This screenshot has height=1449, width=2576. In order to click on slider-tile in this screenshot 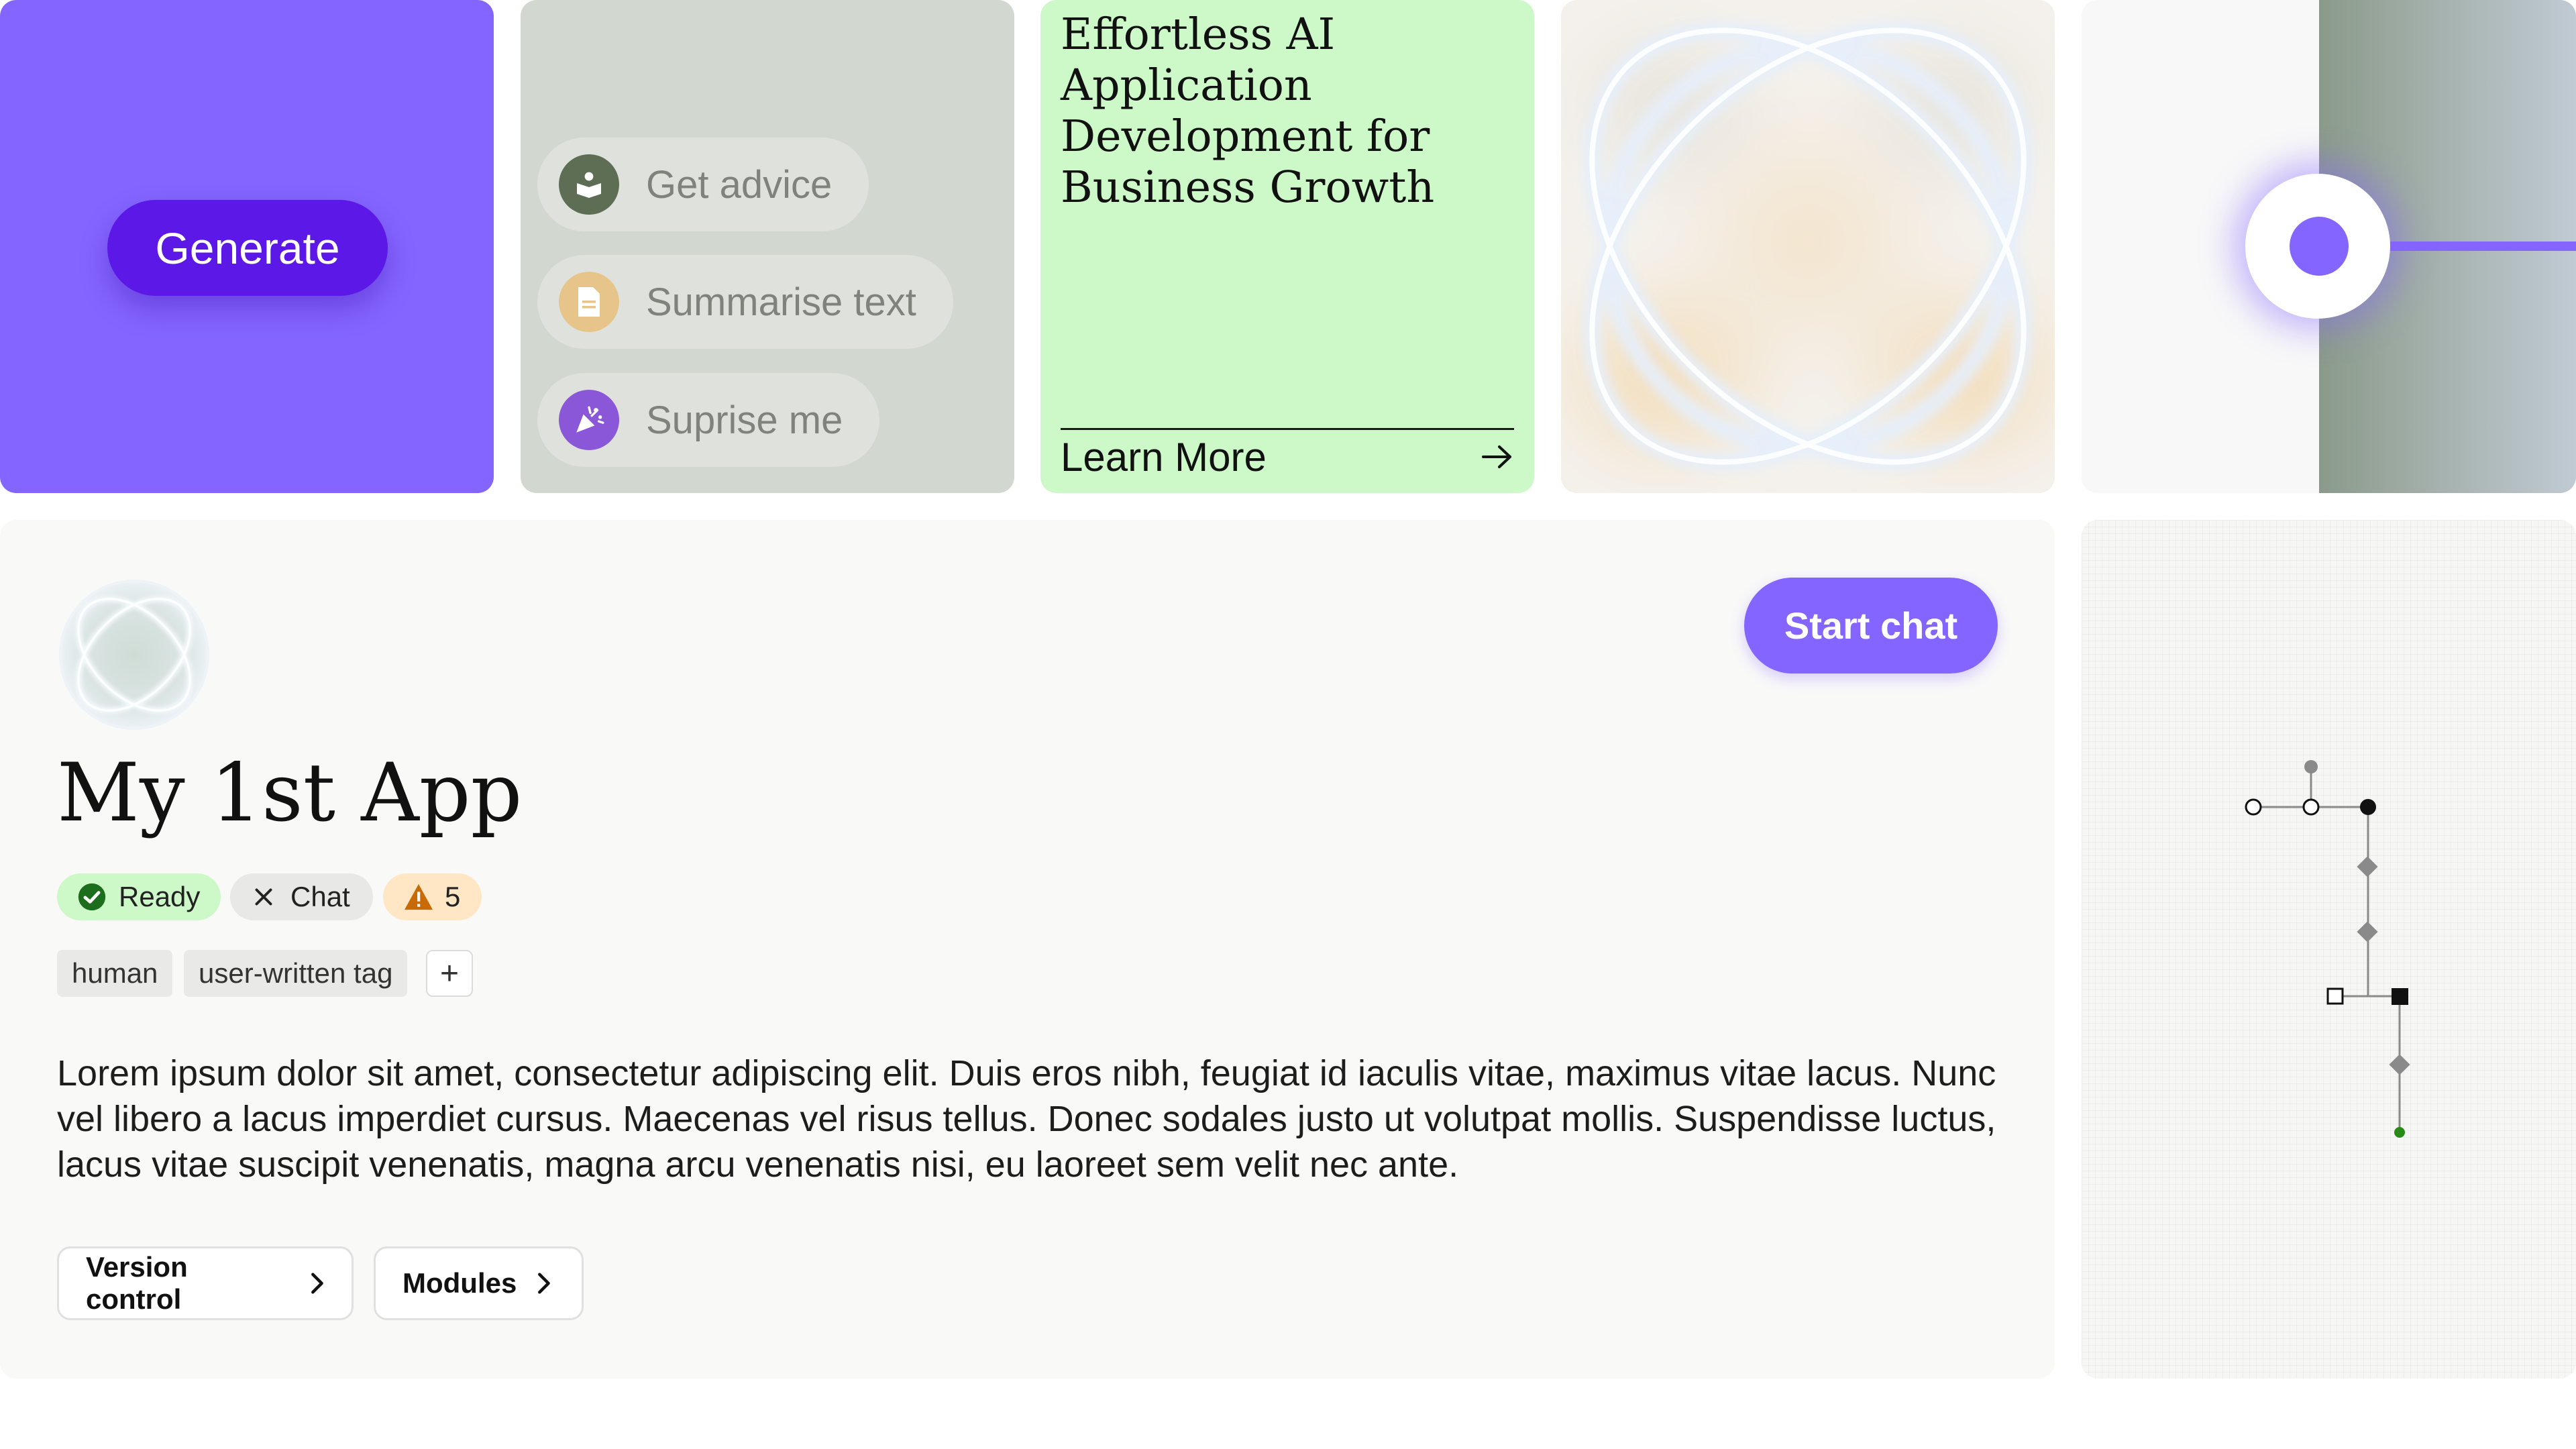, I will do `click(2329, 246)`.